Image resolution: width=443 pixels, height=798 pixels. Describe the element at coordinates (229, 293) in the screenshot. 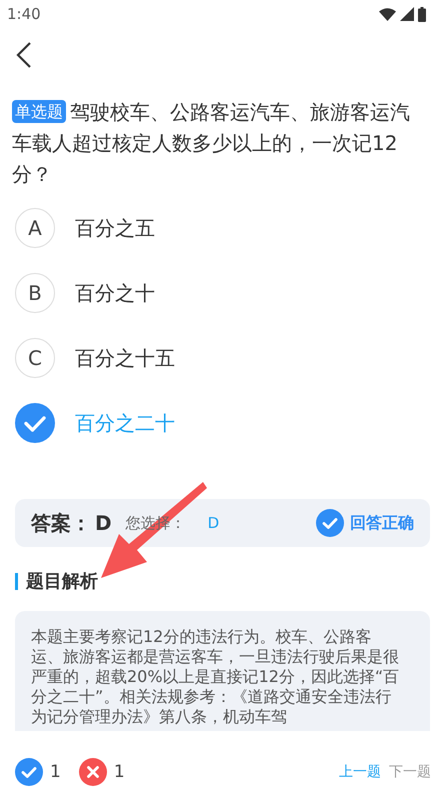

I see `option-item: B 百分之十` at that location.